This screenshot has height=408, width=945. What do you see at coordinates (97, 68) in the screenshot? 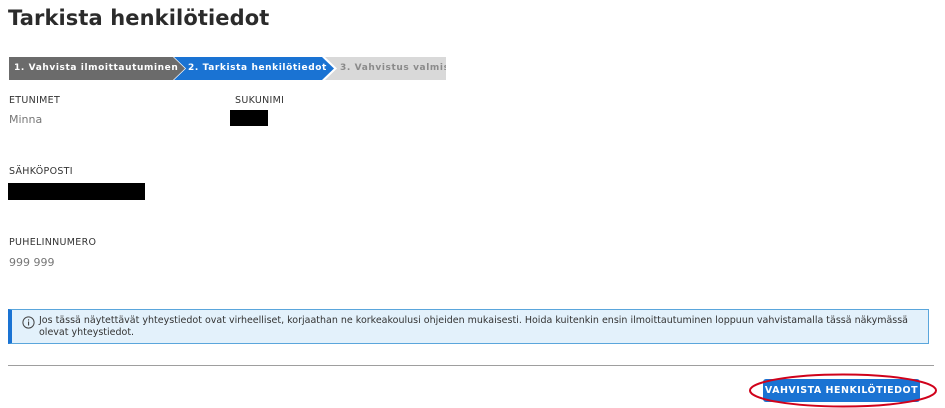
I see `step-confirm-registration: 1. Vahvista ilmoittautuminen` at bounding box center [97, 68].